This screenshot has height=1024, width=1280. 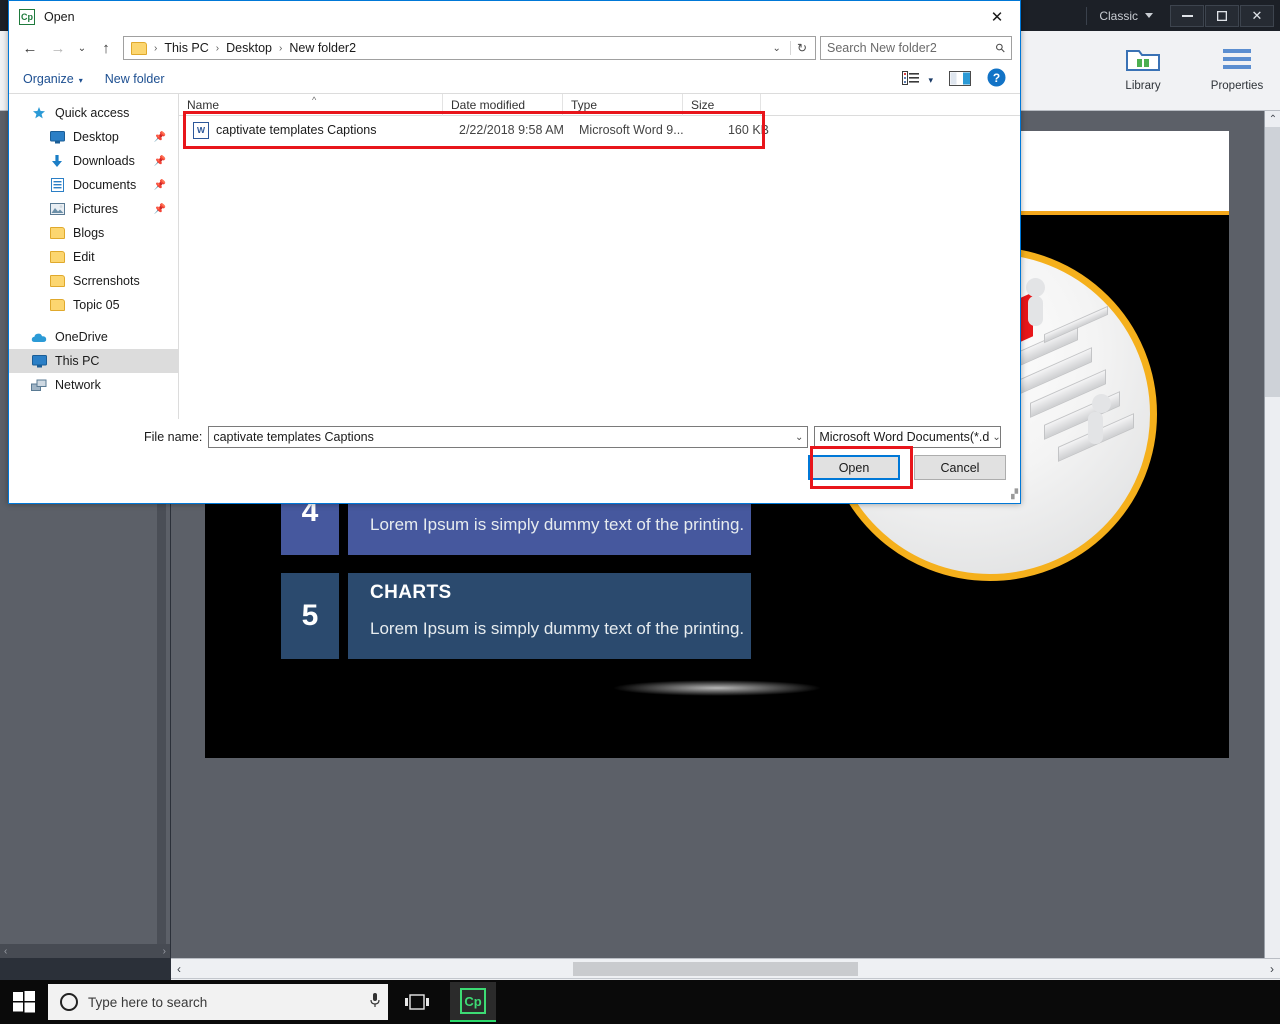 What do you see at coordinates (908, 437) in the screenshot?
I see `filetype-select: Microsoft Word Documents(*.d ⌄` at bounding box center [908, 437].